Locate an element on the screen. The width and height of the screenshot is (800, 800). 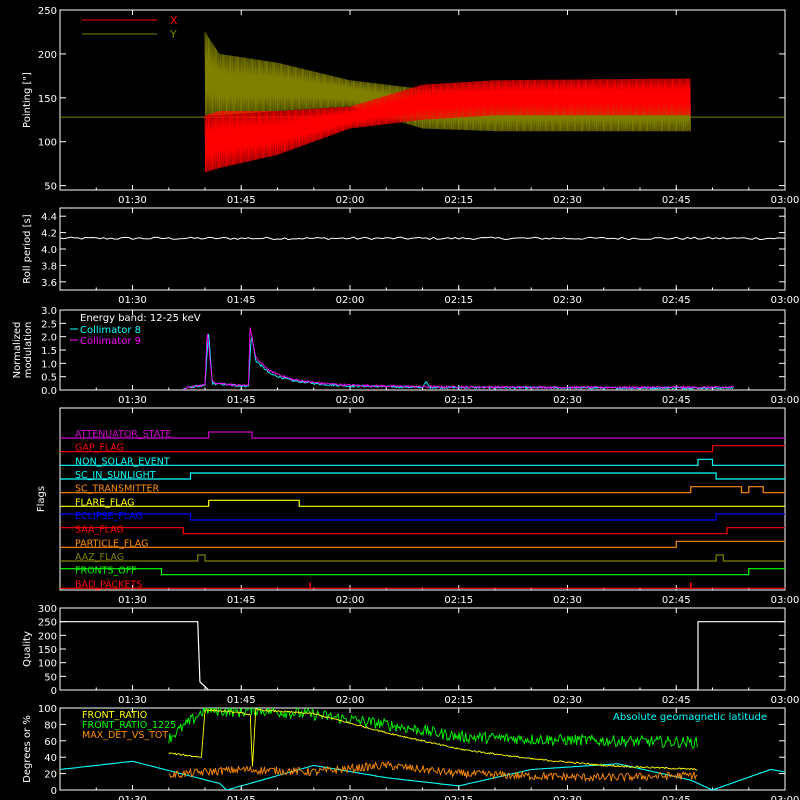
y-tick-label: 3.8 is located at coordinates (49, 266).